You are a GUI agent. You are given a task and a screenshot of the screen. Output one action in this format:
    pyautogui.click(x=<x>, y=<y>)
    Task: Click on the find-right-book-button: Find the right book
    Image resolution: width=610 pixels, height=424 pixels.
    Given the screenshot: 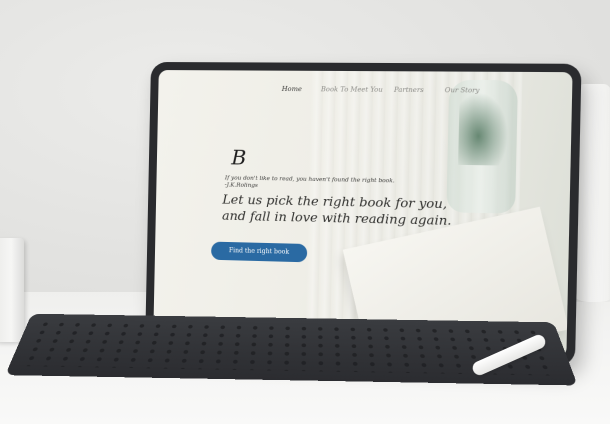 What is the action you would take?
    pyautogui.click(x=259, y=252)
    